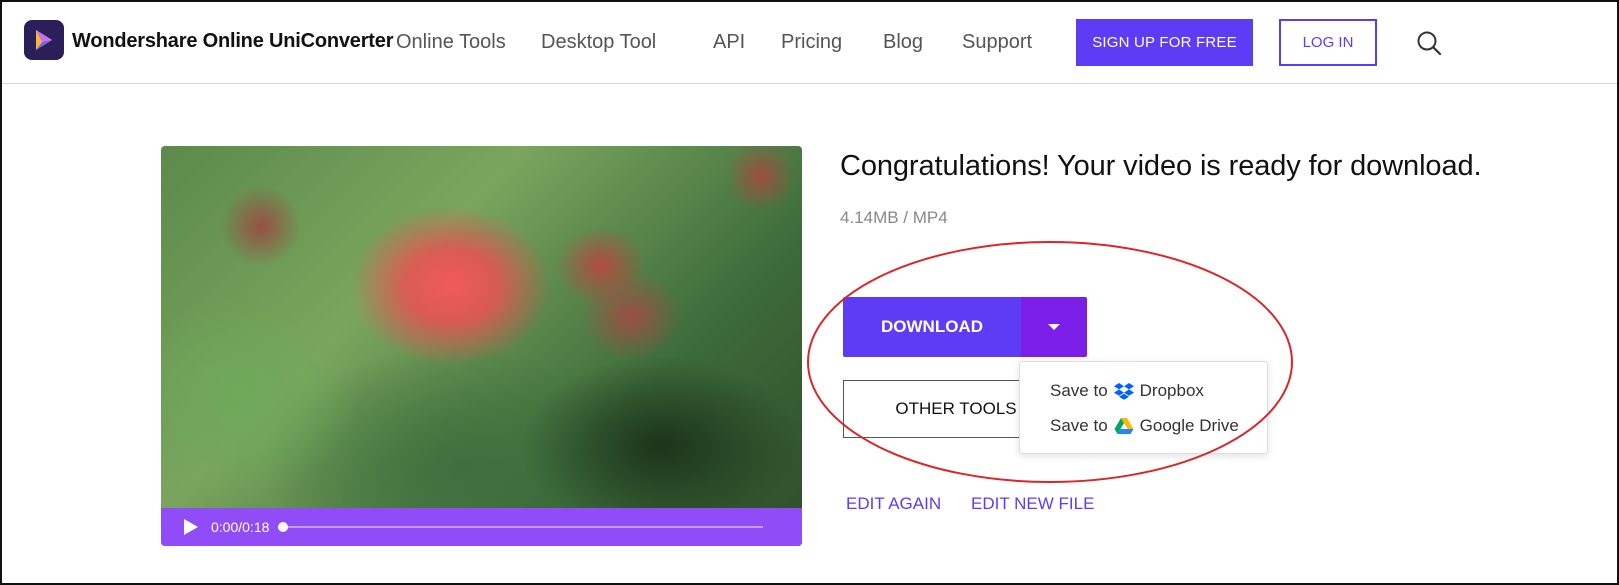 The height and width of the screenshot is (585, 1619). I want to click on player-controls: 0:00/0:18, so click(481, 527).